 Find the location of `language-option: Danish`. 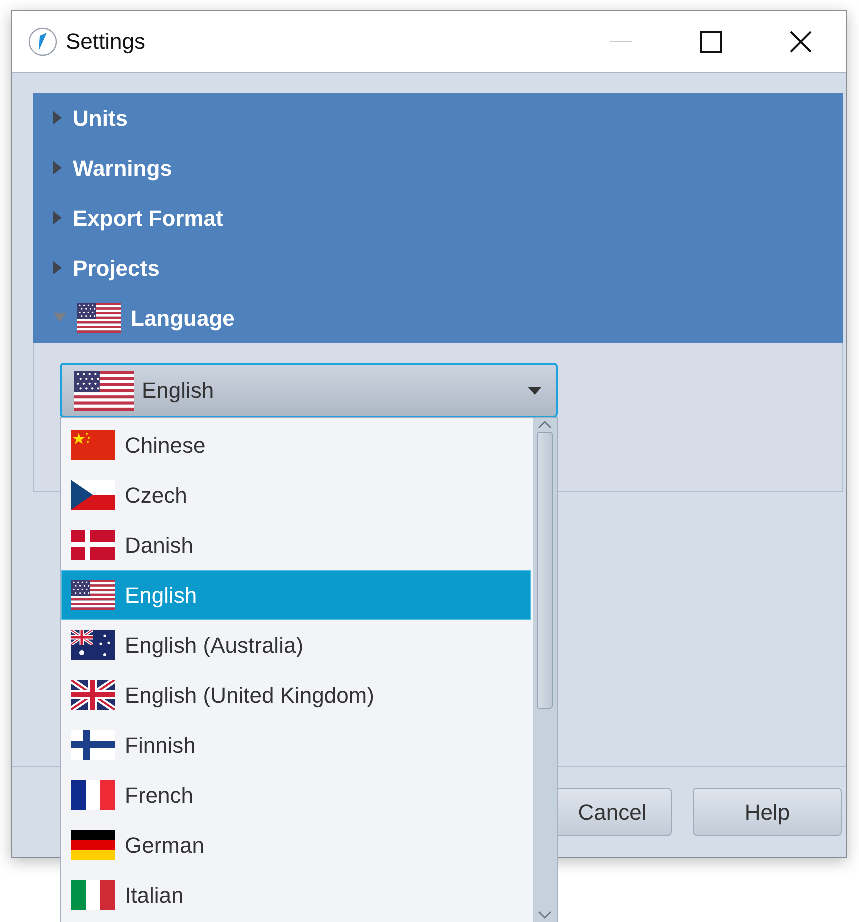

language-option: Danish is located at coordinates (296, 545).